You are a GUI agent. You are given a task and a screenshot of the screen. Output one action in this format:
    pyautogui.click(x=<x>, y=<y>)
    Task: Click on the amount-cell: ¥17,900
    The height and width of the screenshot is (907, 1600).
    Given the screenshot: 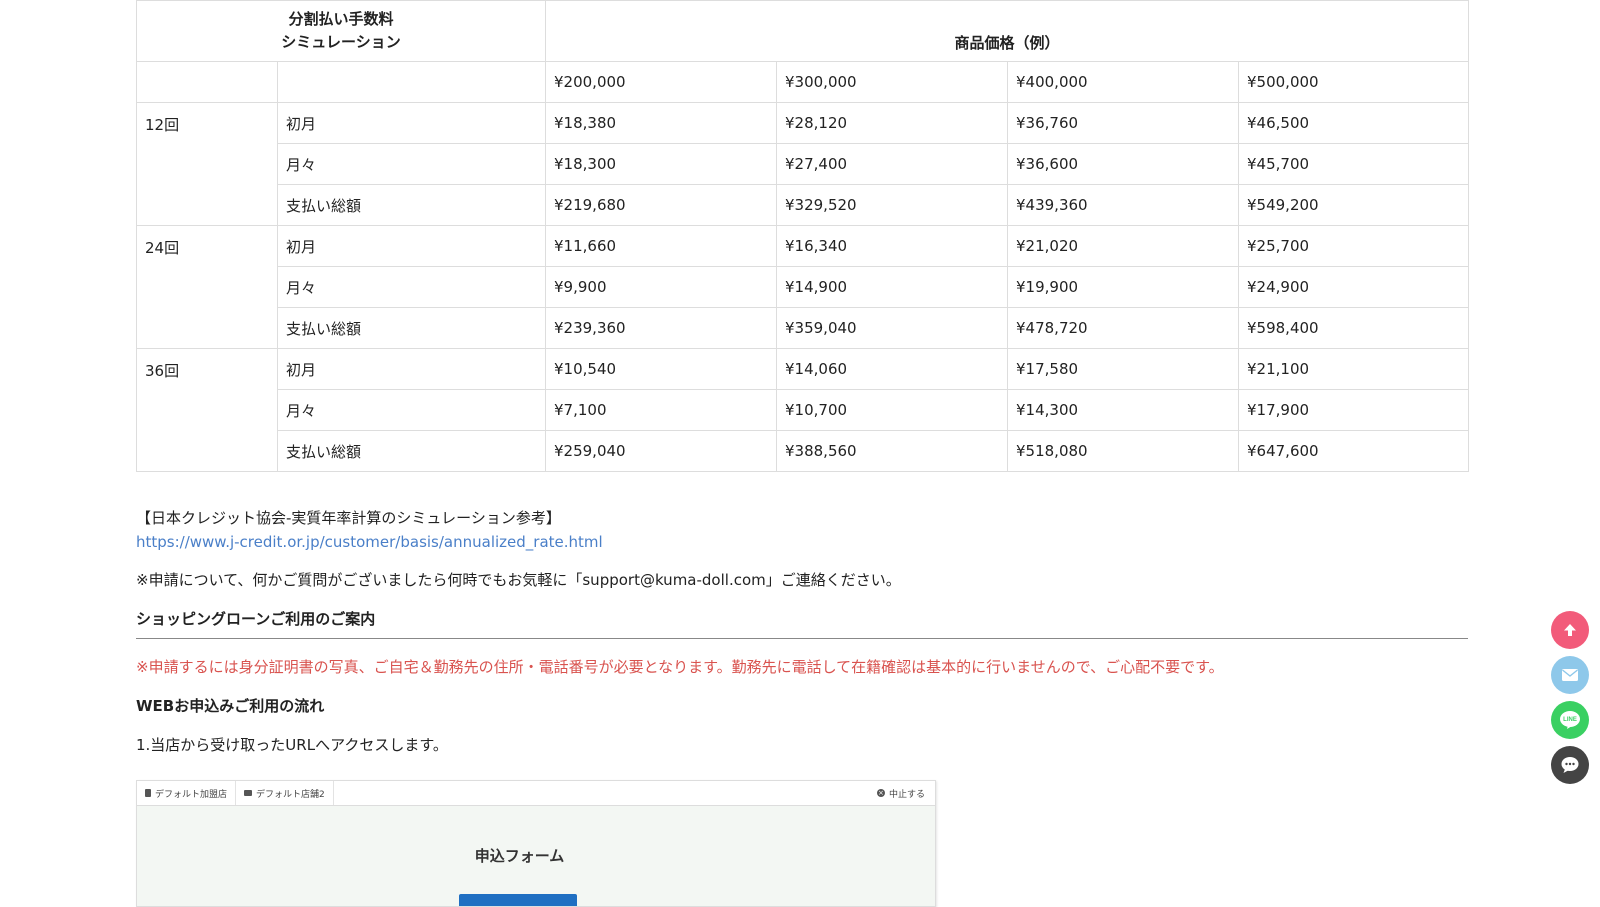 What is the action you would take?
    pyautogui.click(x=1353, y=410)
    